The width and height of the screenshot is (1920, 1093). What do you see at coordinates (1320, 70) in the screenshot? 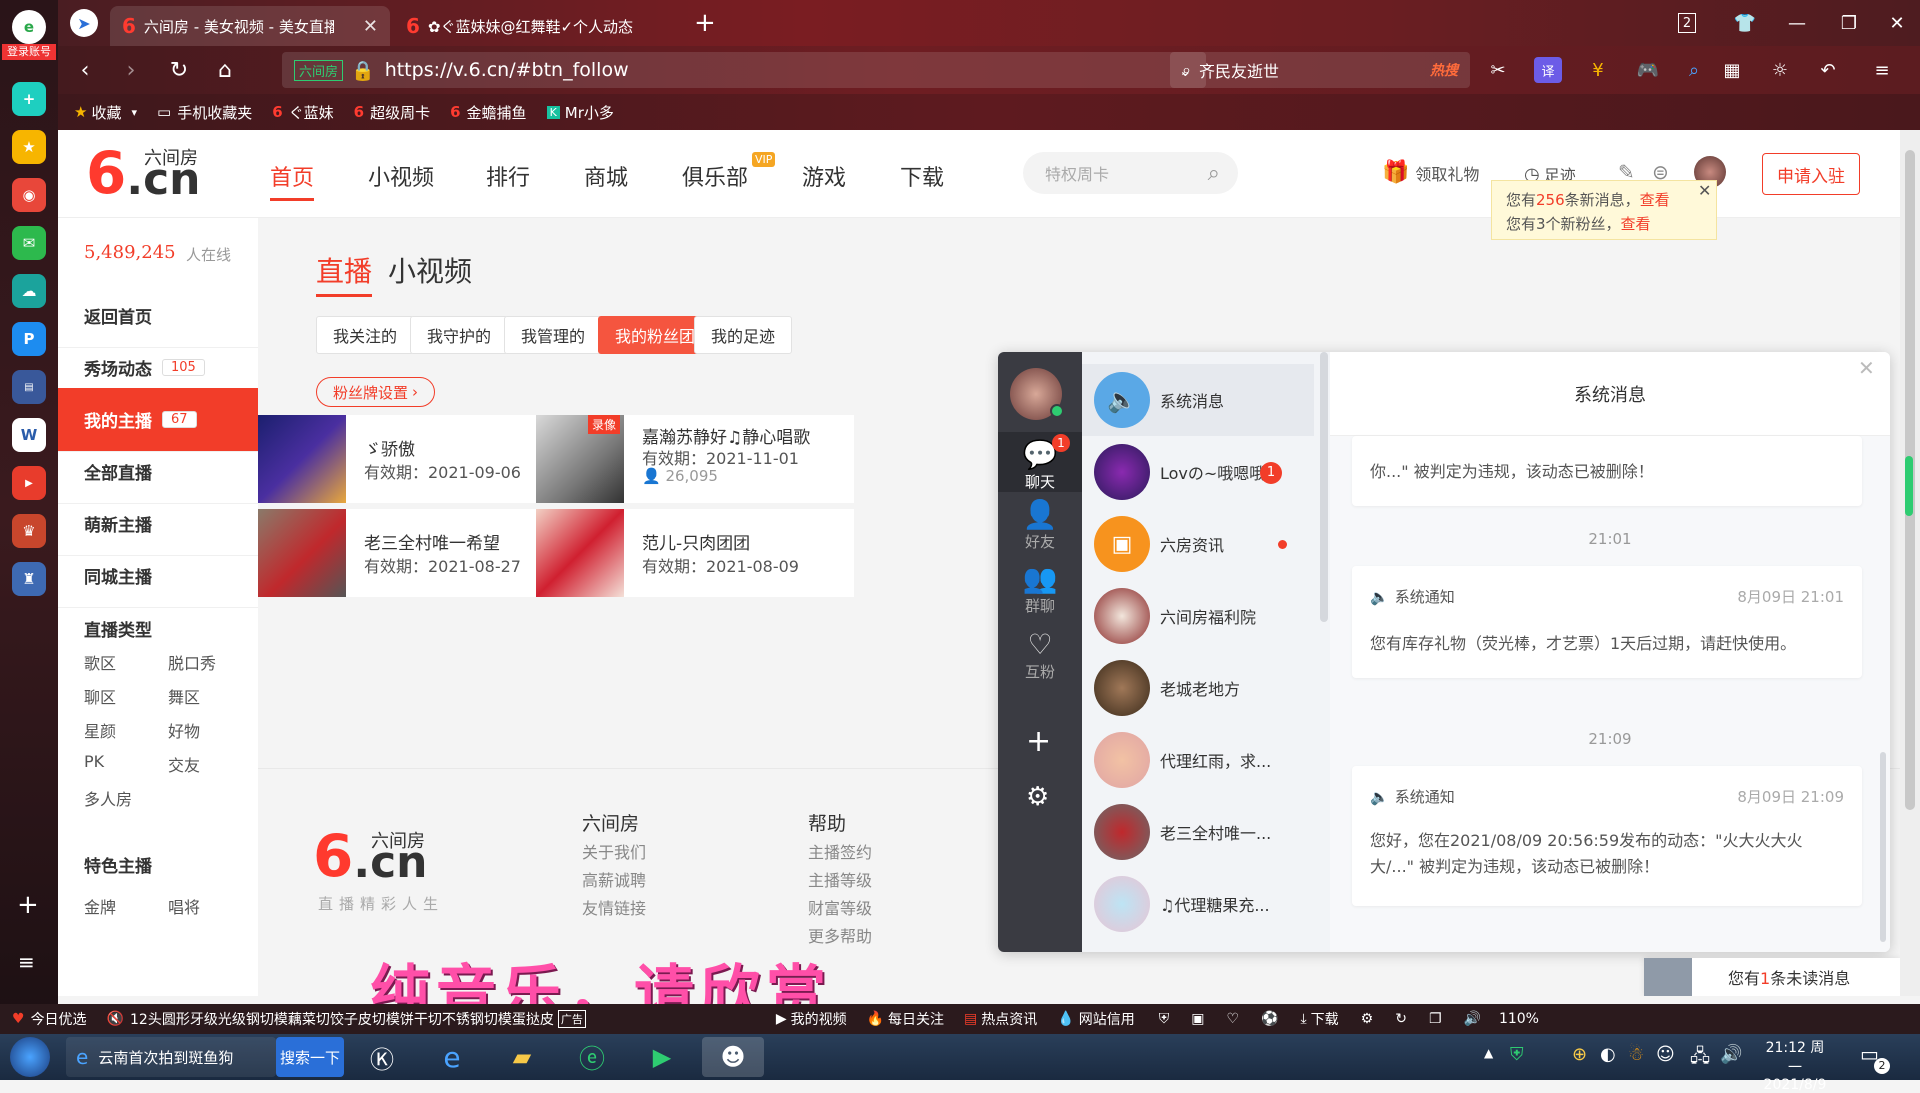
I see `browser-search-input: ⌕ 齐民友逝世 热搜` at bounding box center [1320, 70].